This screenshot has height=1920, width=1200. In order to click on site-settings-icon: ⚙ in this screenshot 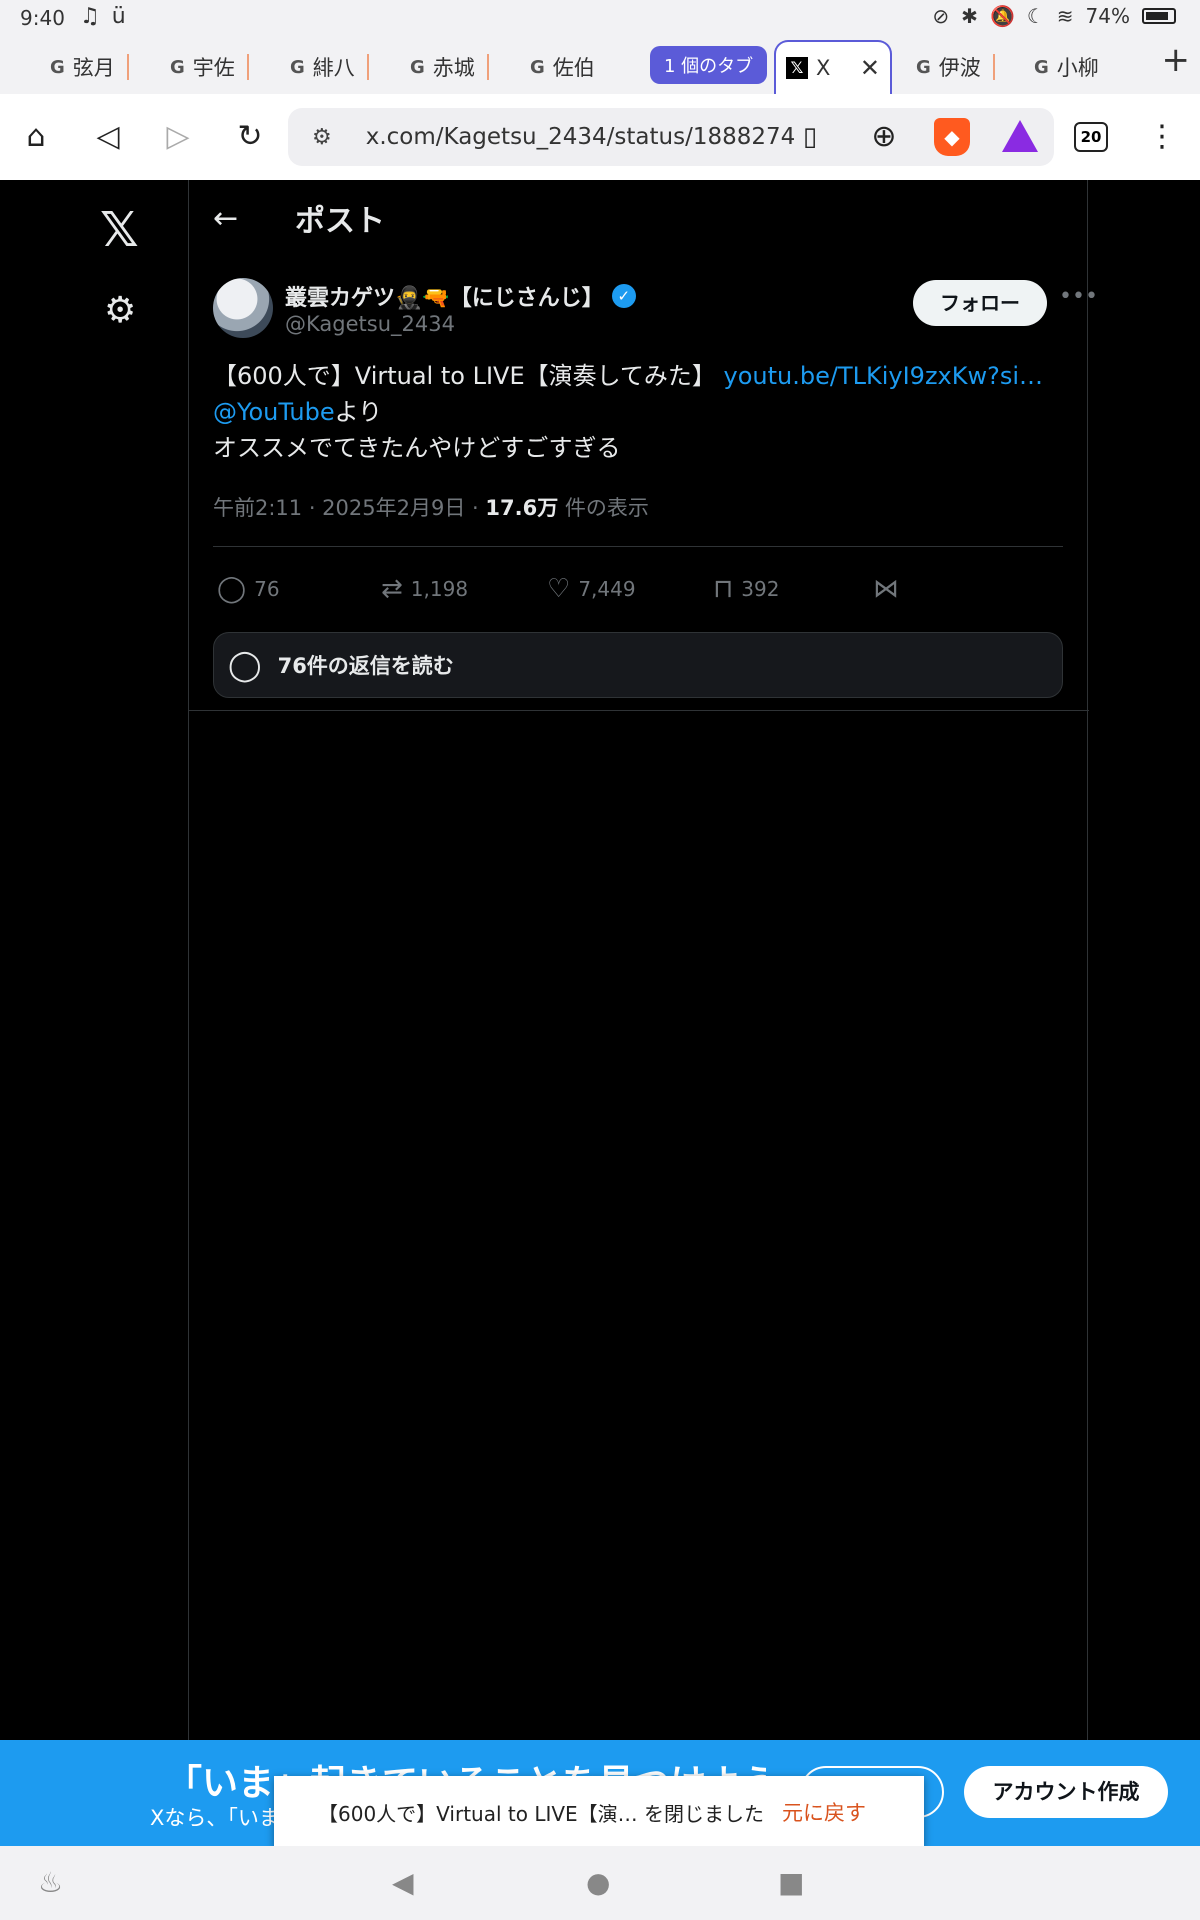, I will do `click(322, 137)`.